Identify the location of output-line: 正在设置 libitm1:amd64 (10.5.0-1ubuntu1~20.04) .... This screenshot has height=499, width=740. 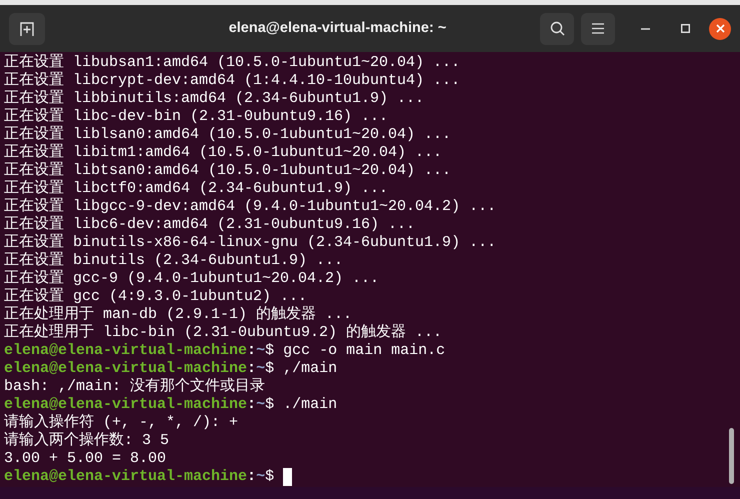
(223, 153).